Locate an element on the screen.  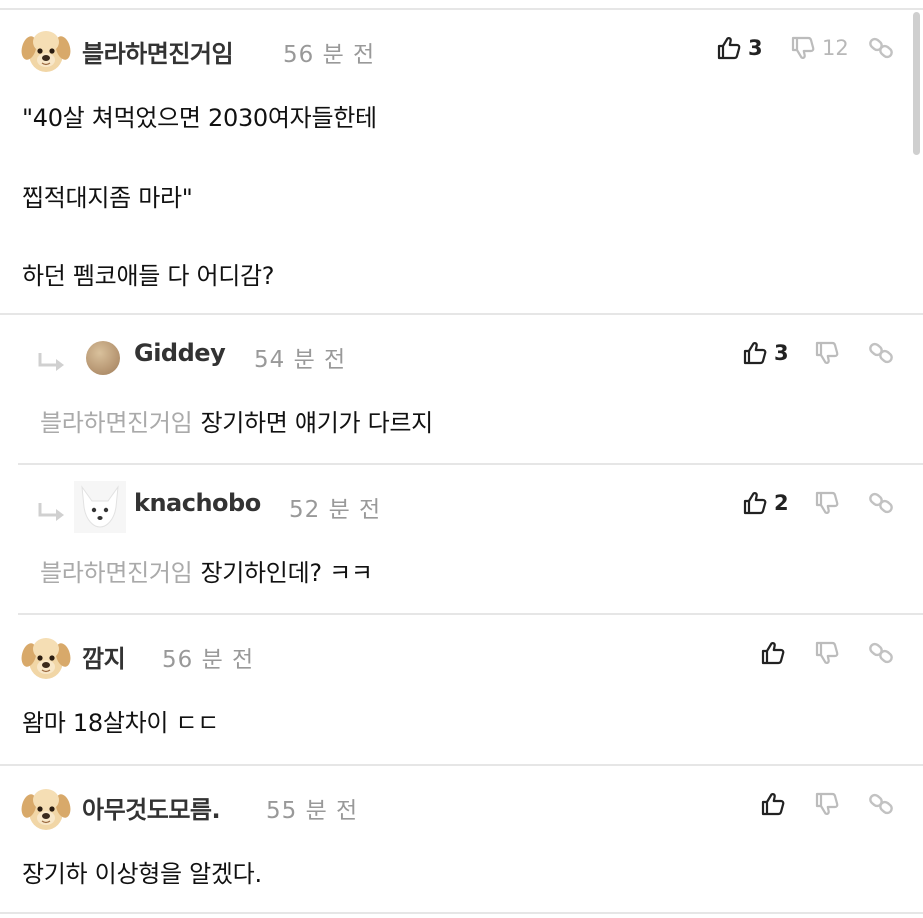
reply-text: 블라하면진거임 장기하면 얘기가 다르지 is located at coordinates (236, 420).